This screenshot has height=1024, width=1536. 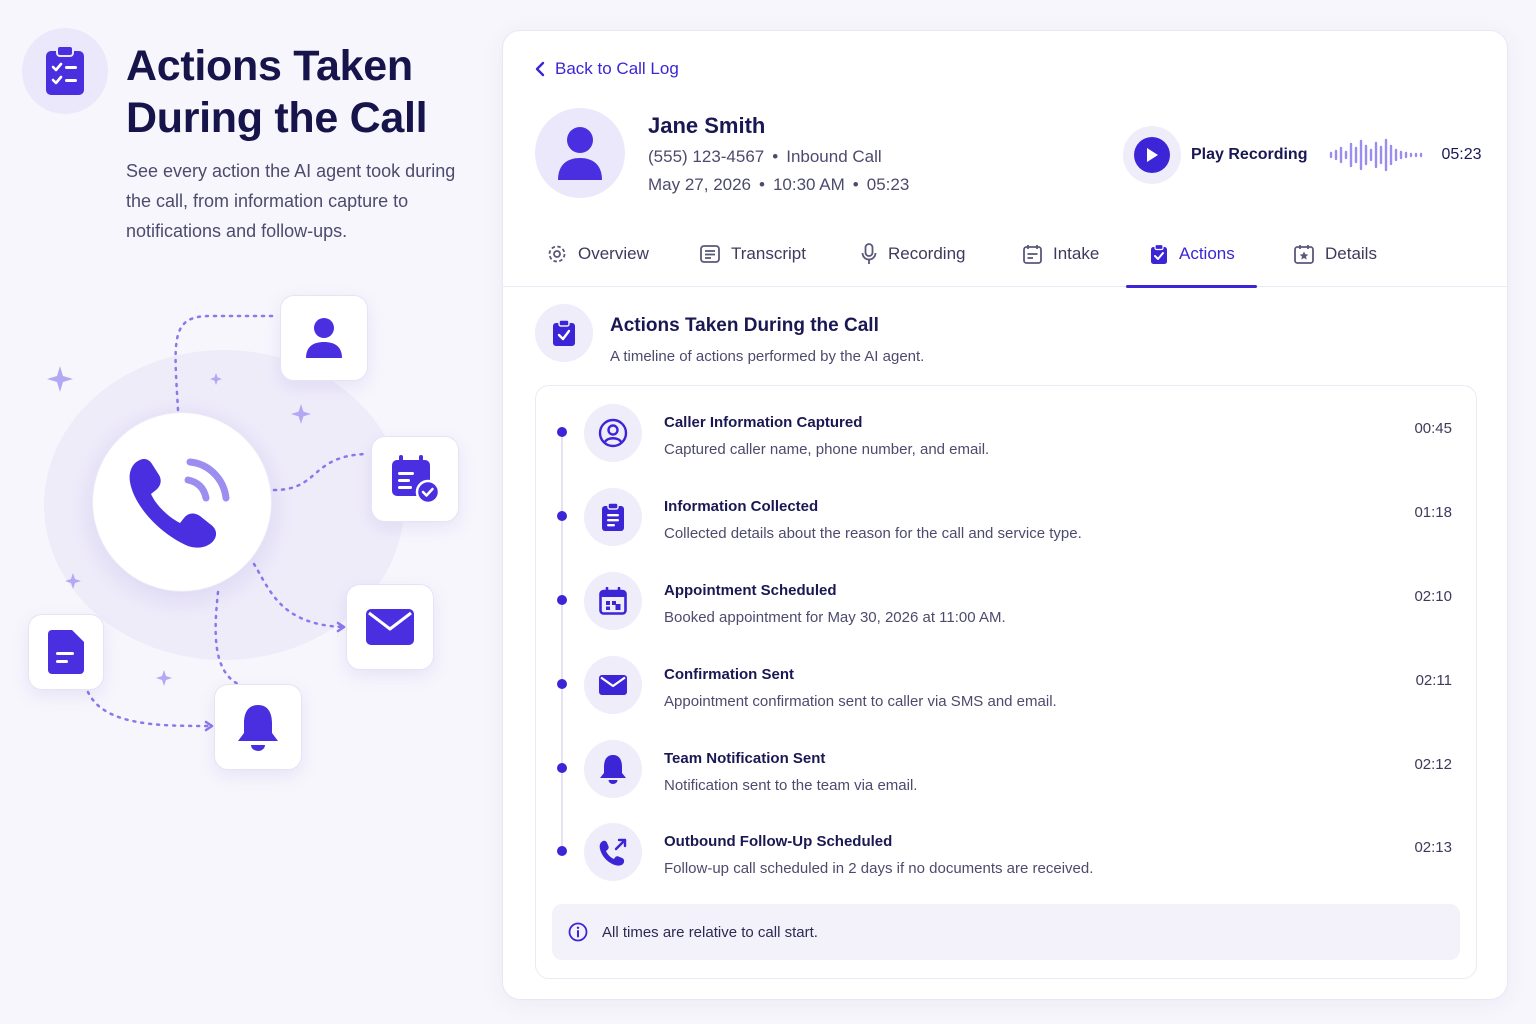 I want to click on document-icon, so click(x=66, y=652).